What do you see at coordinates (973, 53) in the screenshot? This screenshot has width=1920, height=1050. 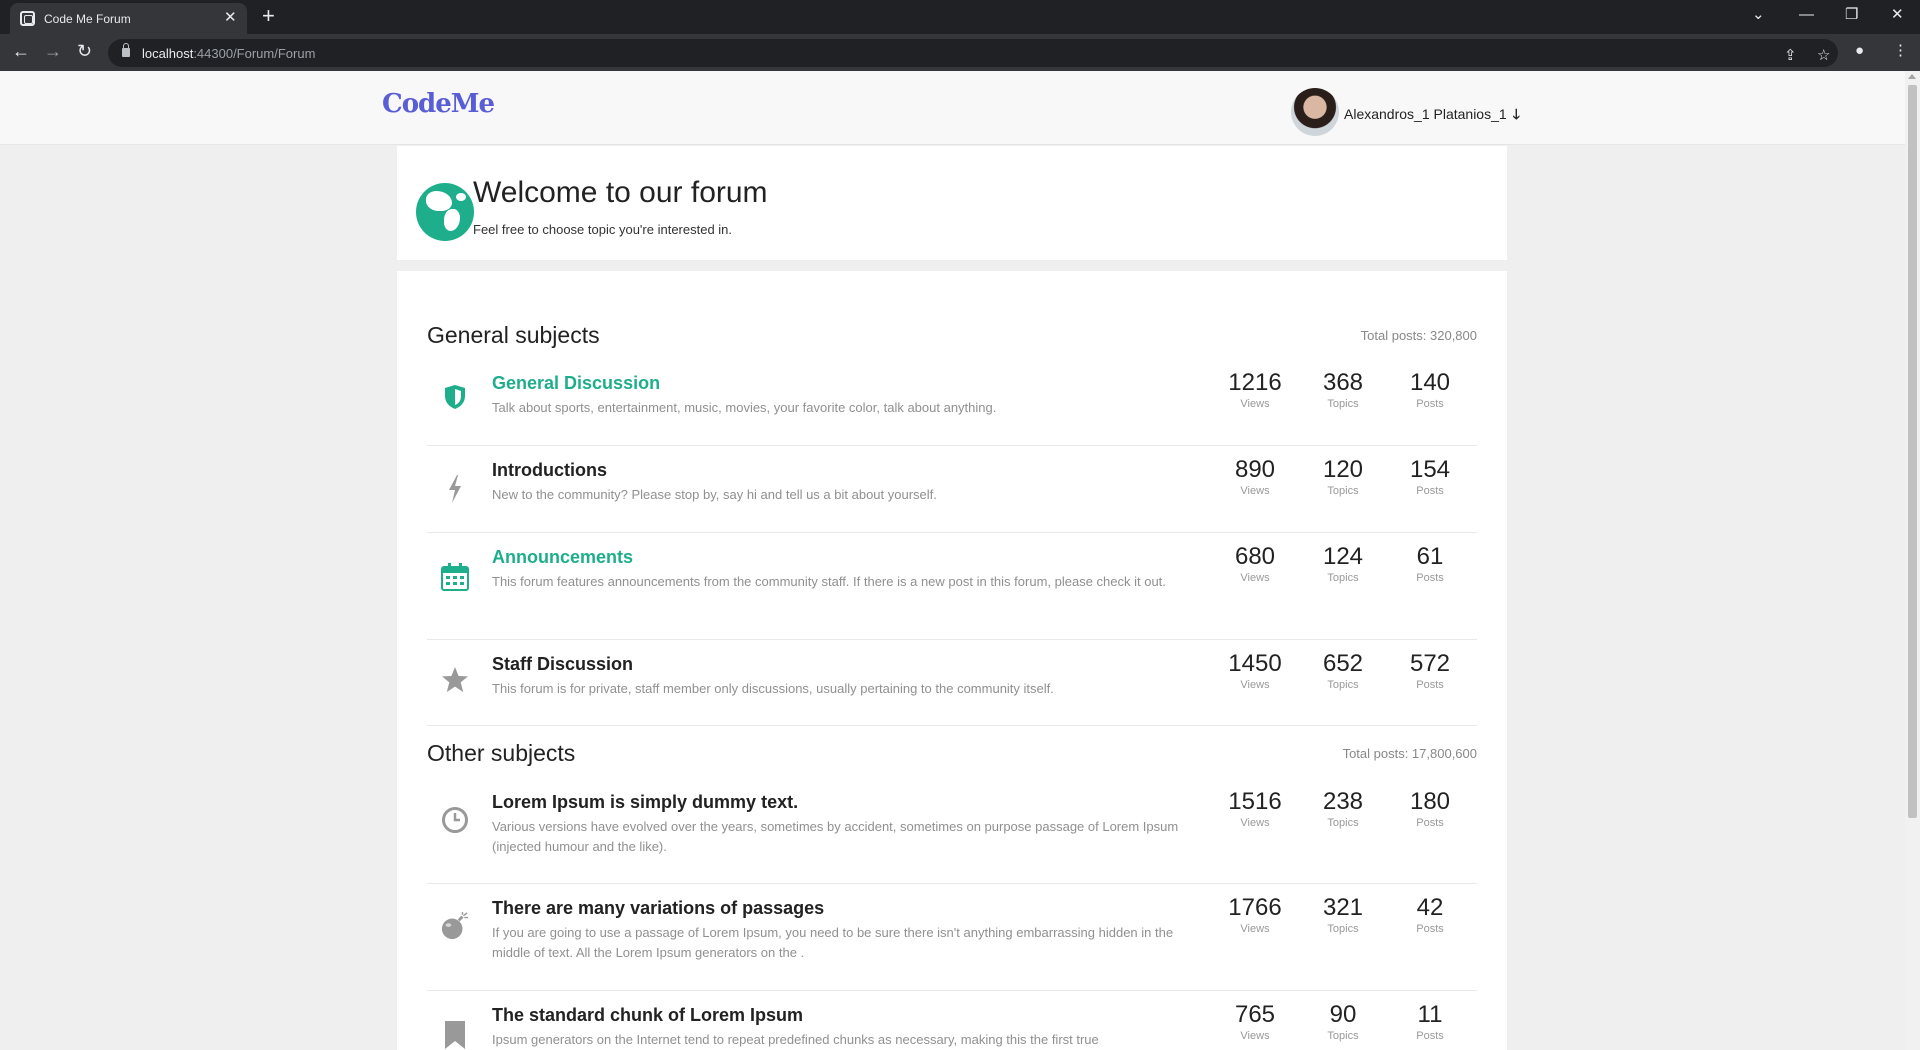 I see `address-bar: localhost:44300/Forum/Forum ⇪ ☆` at bounding box center [973, 53].